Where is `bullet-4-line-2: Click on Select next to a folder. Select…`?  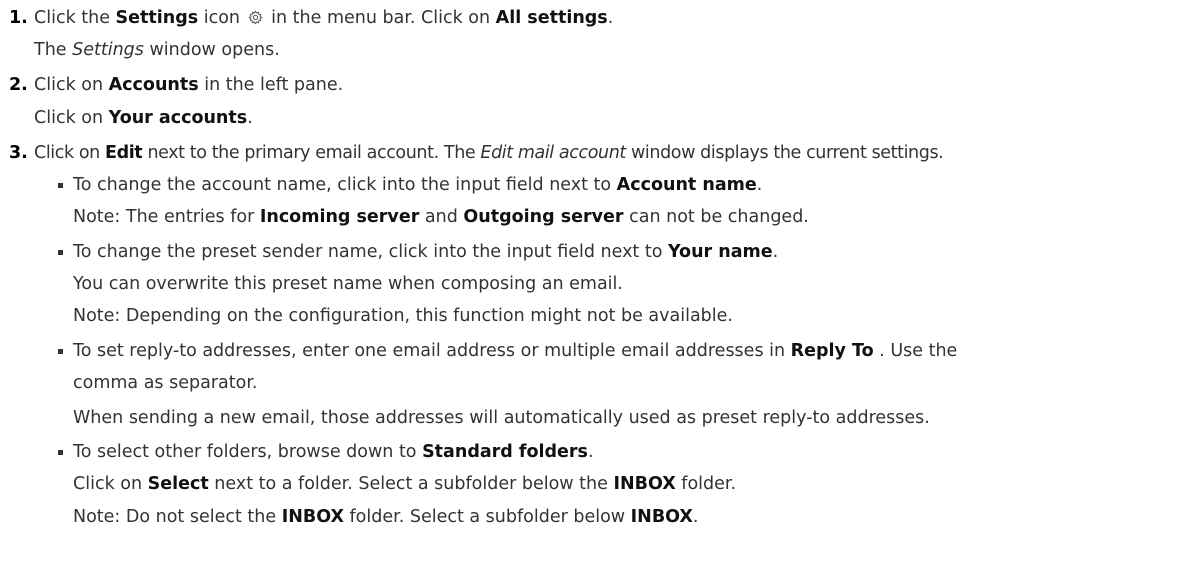
bullet-4-line-2: Click on Select next to a folder. Select… is located at coordinates (405, 484).